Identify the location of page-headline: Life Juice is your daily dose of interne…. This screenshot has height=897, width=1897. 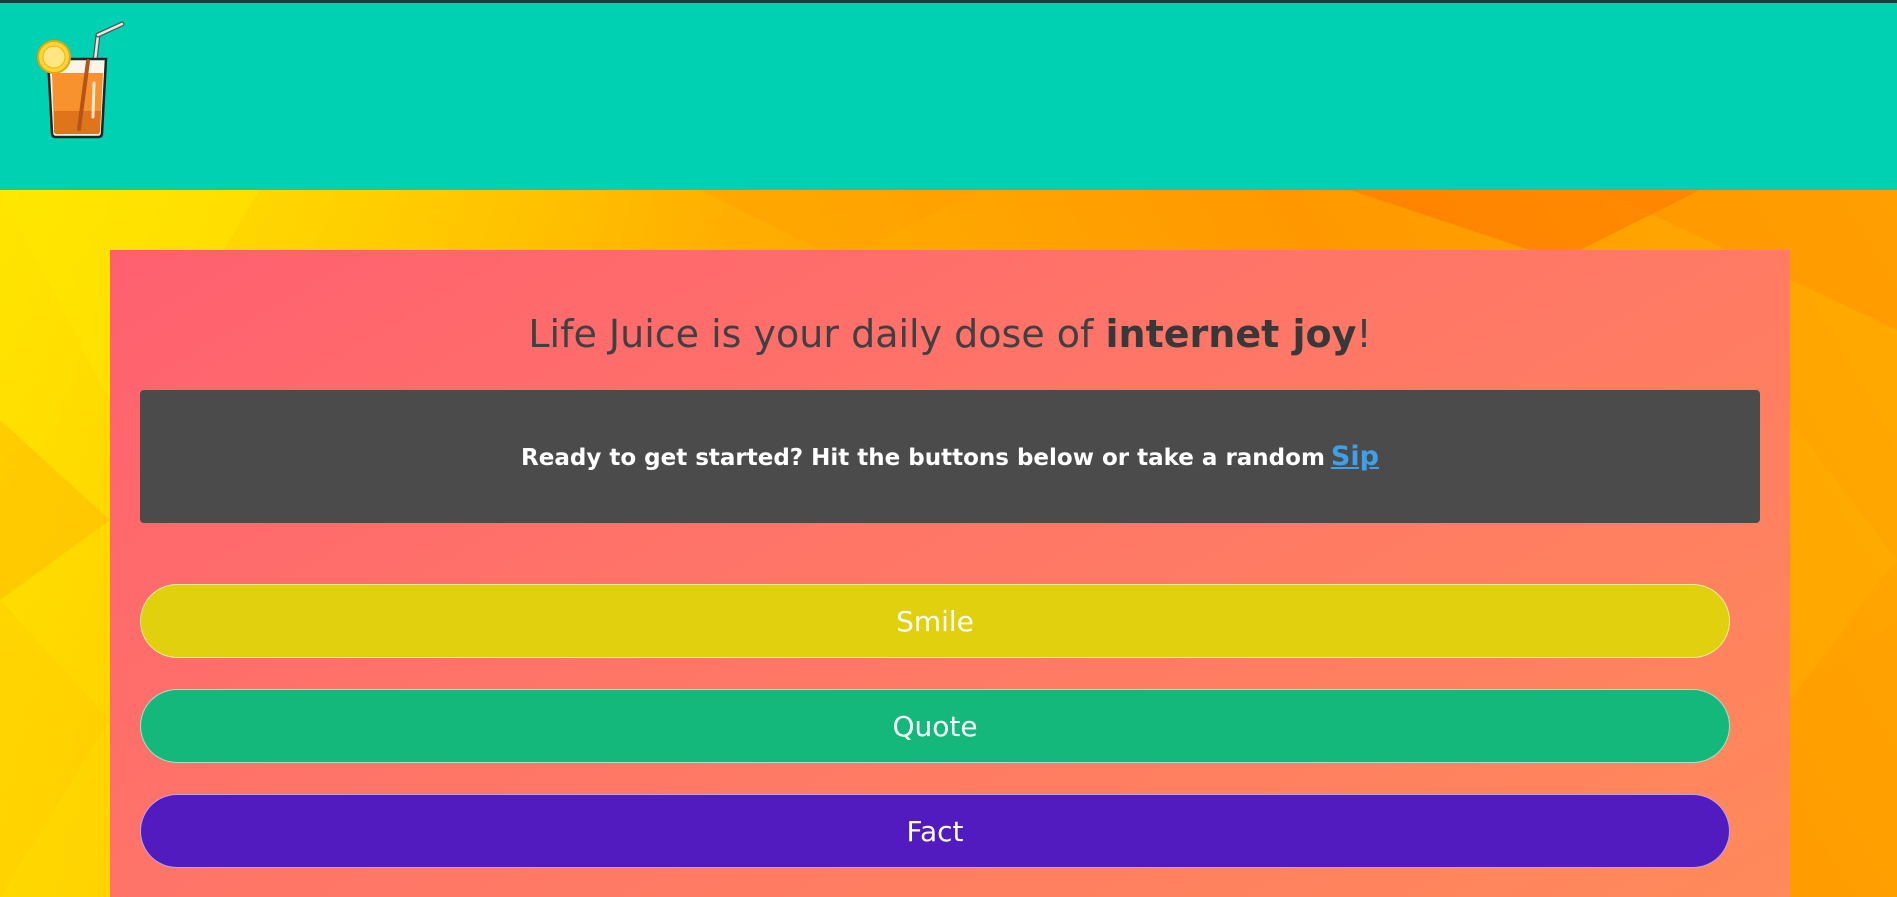
(950, 334).